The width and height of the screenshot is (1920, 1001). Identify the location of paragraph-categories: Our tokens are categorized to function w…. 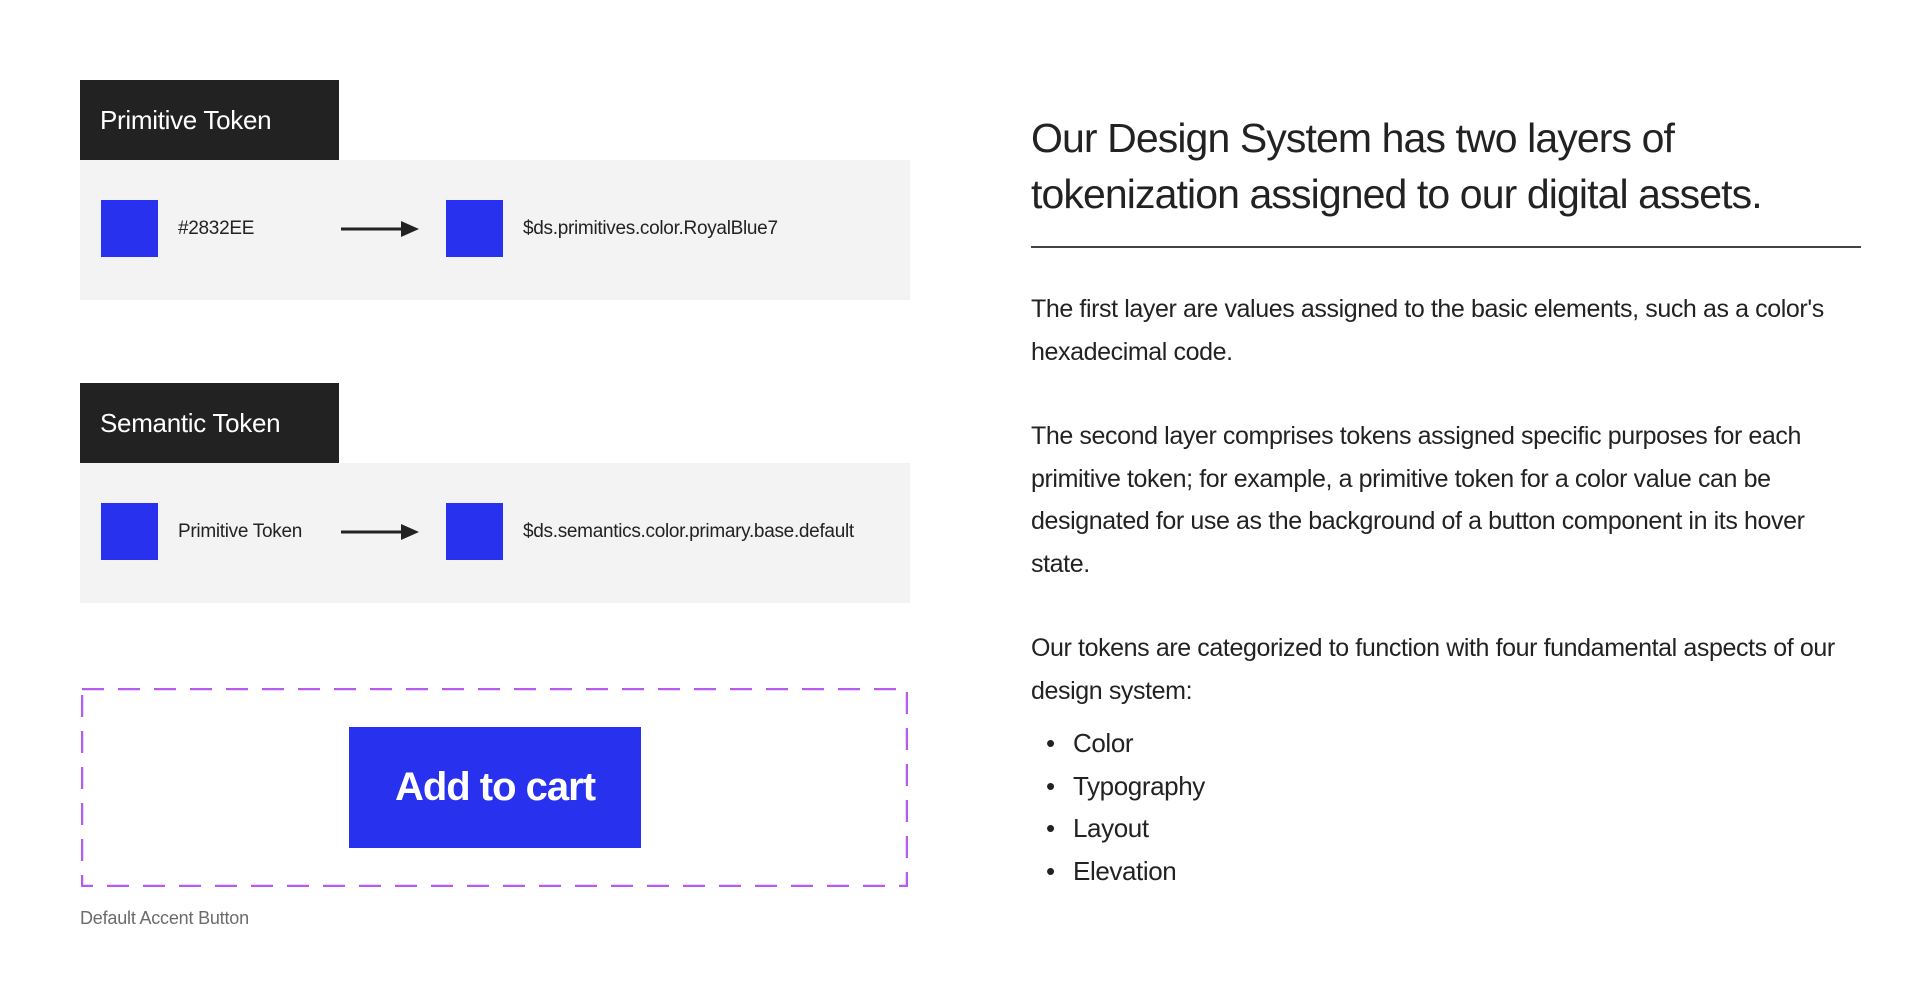
(1433, 669).